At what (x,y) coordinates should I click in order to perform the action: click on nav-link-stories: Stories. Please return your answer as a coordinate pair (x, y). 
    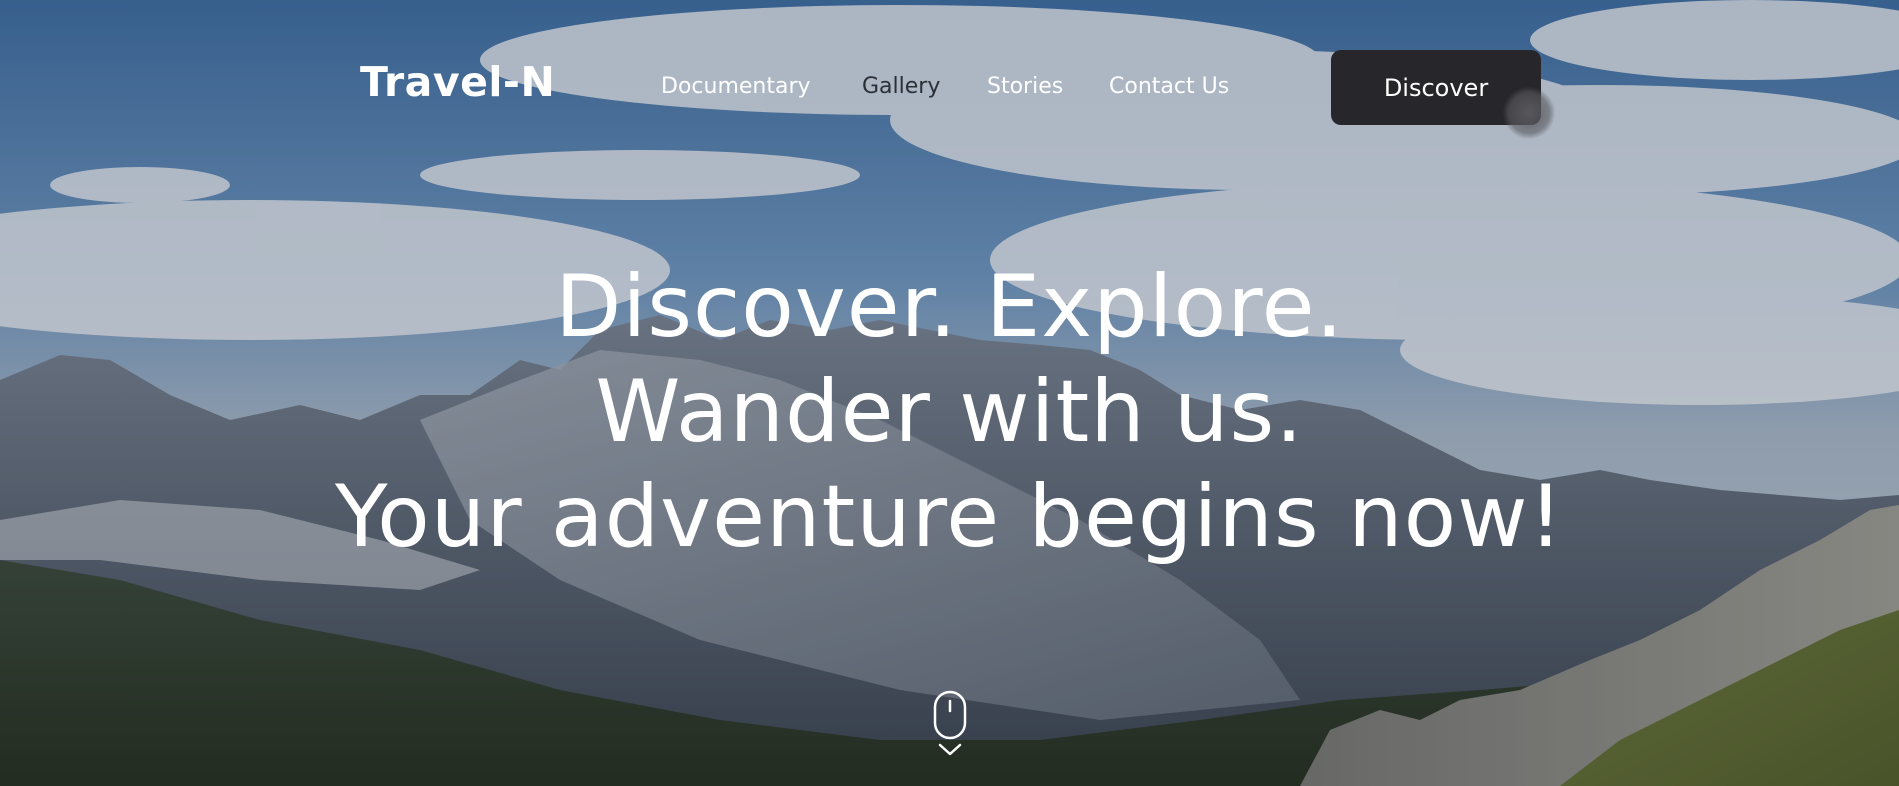
    Looking at the image, I should click on (1025, 86).